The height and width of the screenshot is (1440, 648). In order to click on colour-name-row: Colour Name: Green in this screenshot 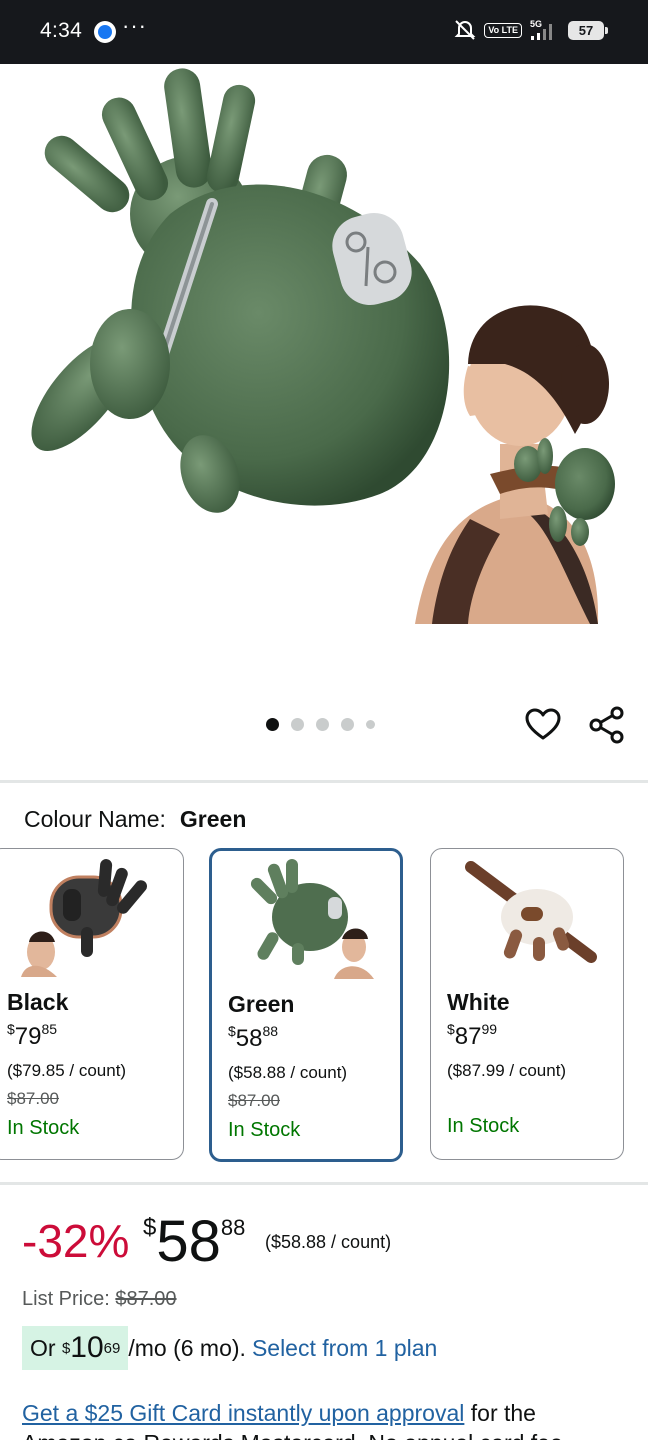, I will do `click(135, 819)`.